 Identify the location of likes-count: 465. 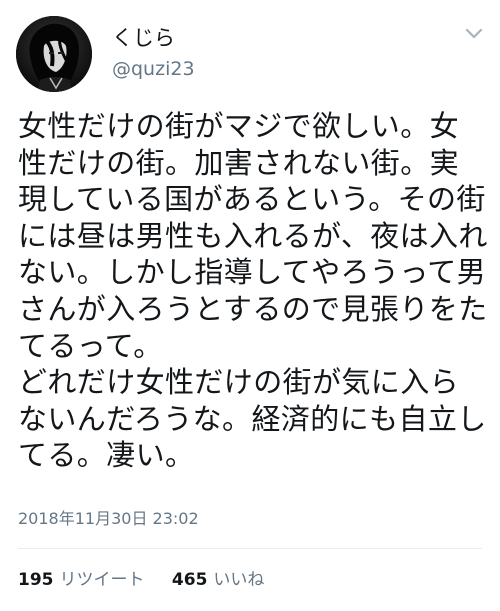
(189, 580).